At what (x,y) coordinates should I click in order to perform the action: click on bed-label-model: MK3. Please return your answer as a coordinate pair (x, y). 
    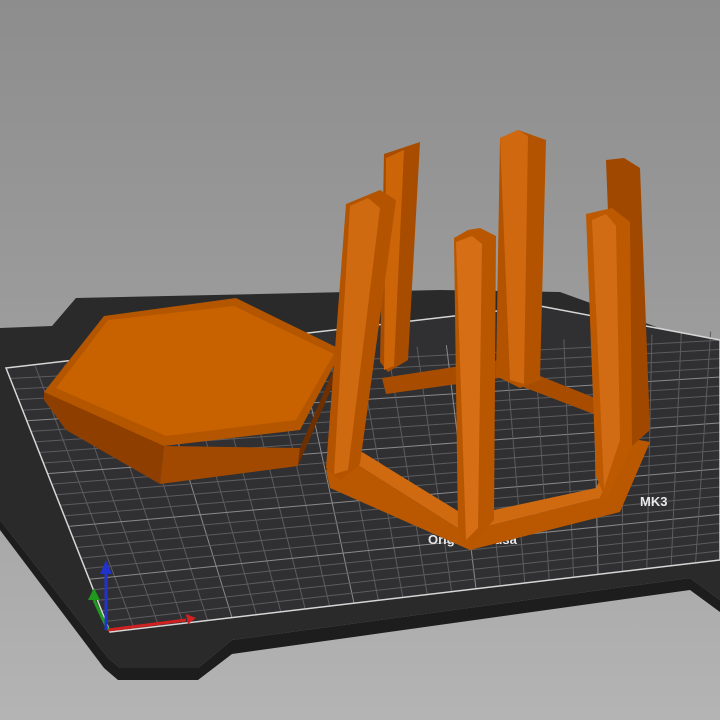
    Looking at the image, I should click on (653, 501).